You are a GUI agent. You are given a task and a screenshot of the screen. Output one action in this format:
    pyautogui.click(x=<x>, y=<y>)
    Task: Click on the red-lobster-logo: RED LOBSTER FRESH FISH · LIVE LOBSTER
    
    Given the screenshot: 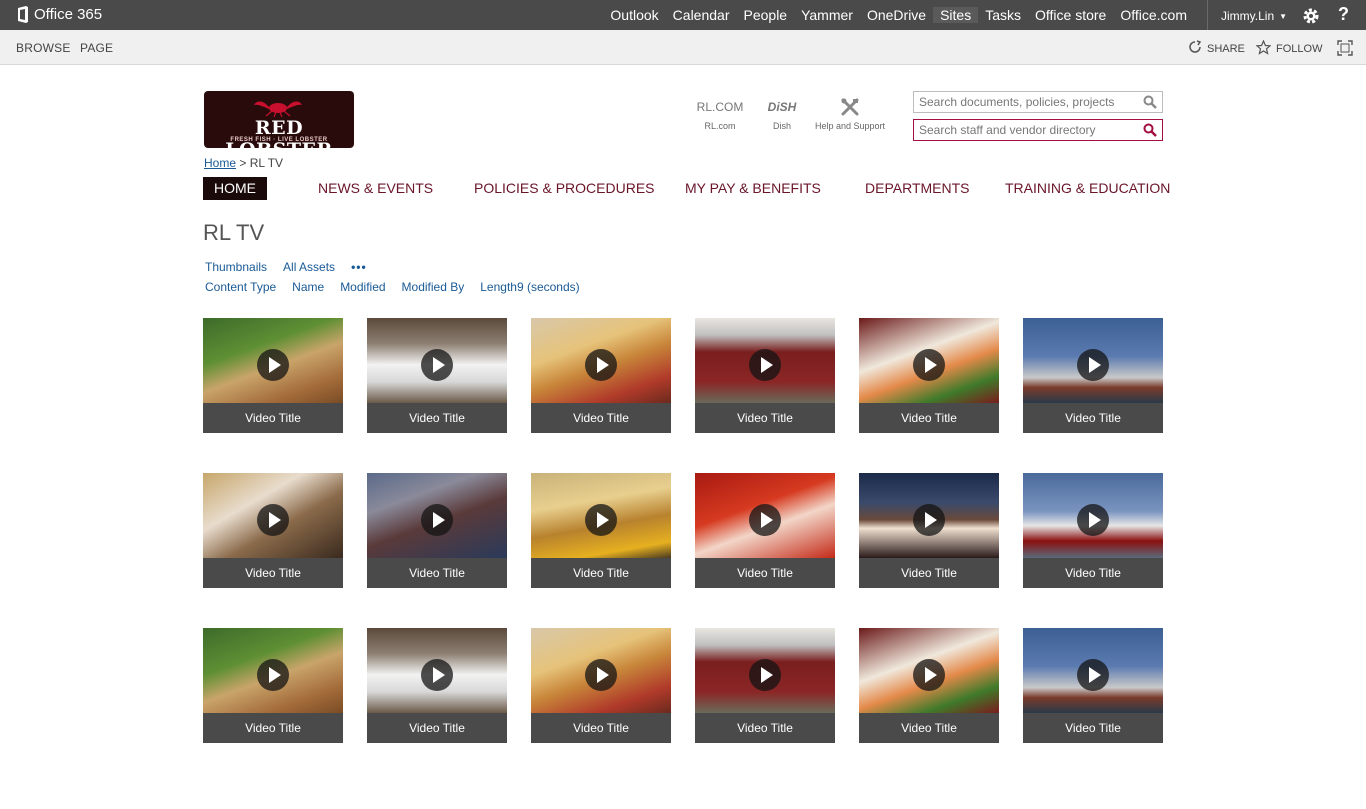 What is the action you would take?
    pyautogui.click(x=279, y=119)
    